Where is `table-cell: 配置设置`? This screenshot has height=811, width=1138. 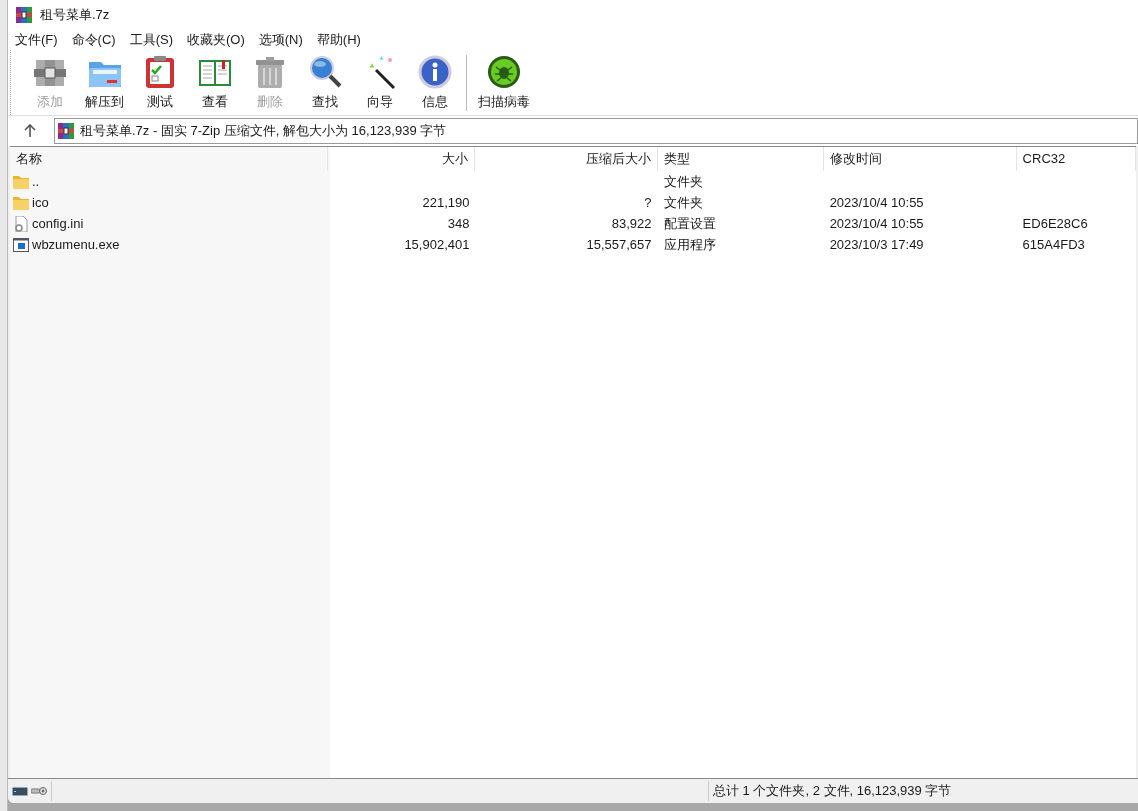 table-cell: 配置设置 is located at coordinates (689, 223).